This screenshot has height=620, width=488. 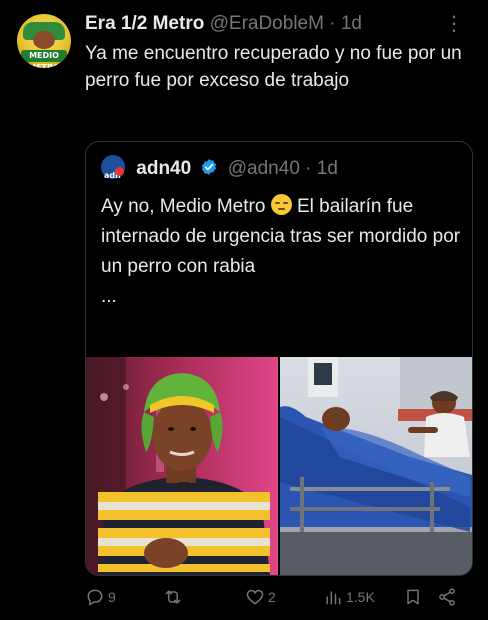 What do you see at coordinates (281, 205) in the screenshot?
I see `pensive-face-emoji-icon` at bounding box center [281, 205].